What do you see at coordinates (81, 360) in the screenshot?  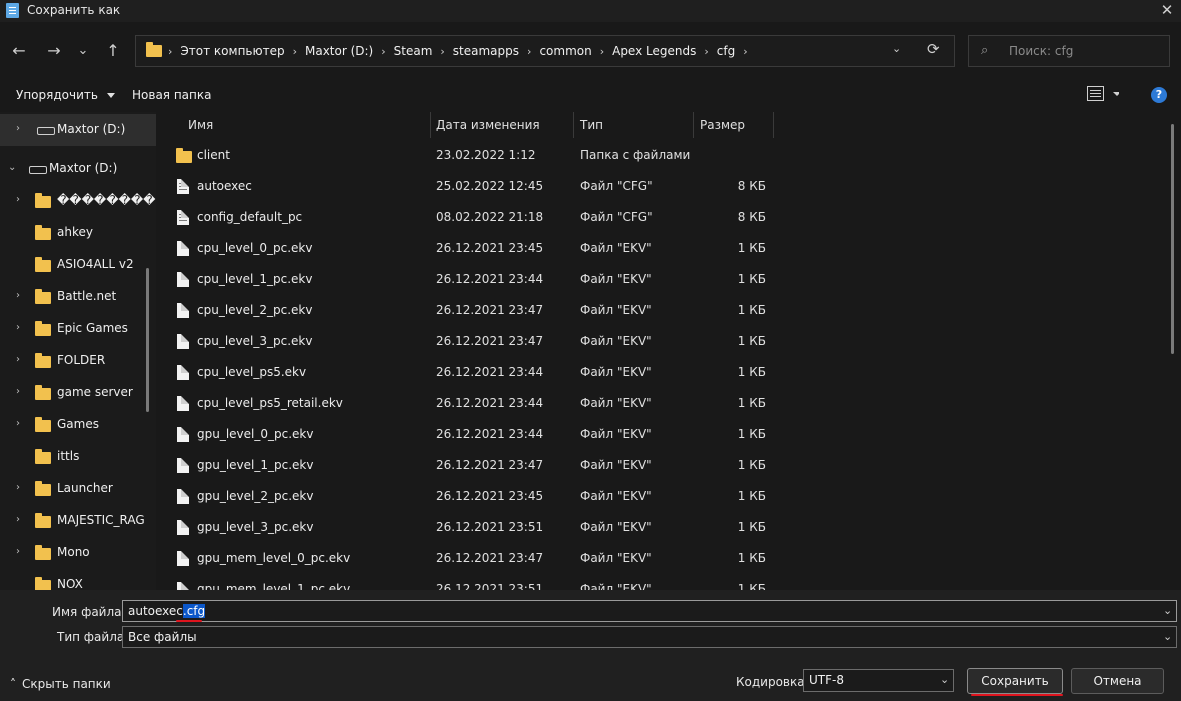 I see `sidebar-item-label: FOLDER` at bounding box center [81, 360].